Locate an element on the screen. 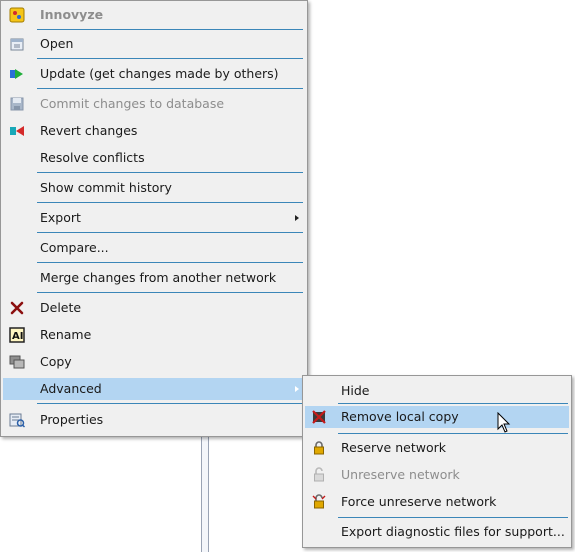 Image resolution: width=575 pixels, height=552 pixels. menu-item-revert-changes: Revert changes is located at coordinates (154, 131).